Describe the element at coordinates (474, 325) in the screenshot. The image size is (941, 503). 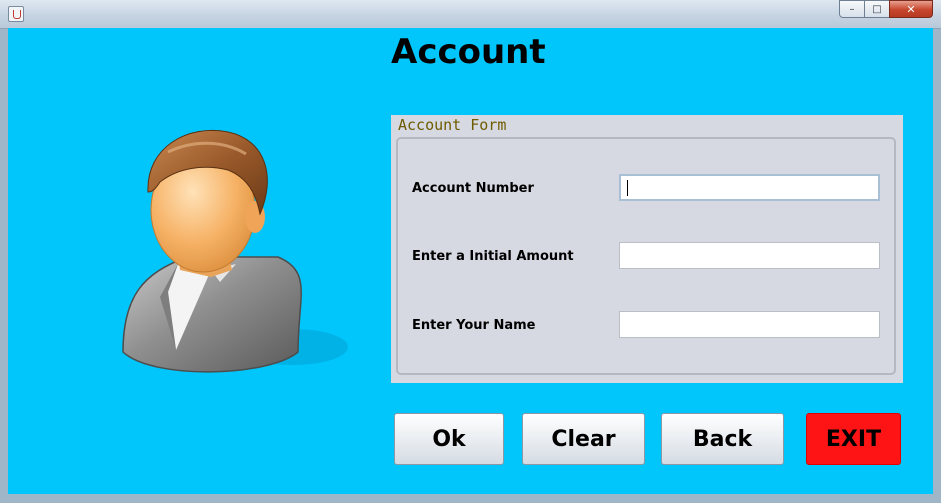
I see `name-label: Enter Your Name` at that location.